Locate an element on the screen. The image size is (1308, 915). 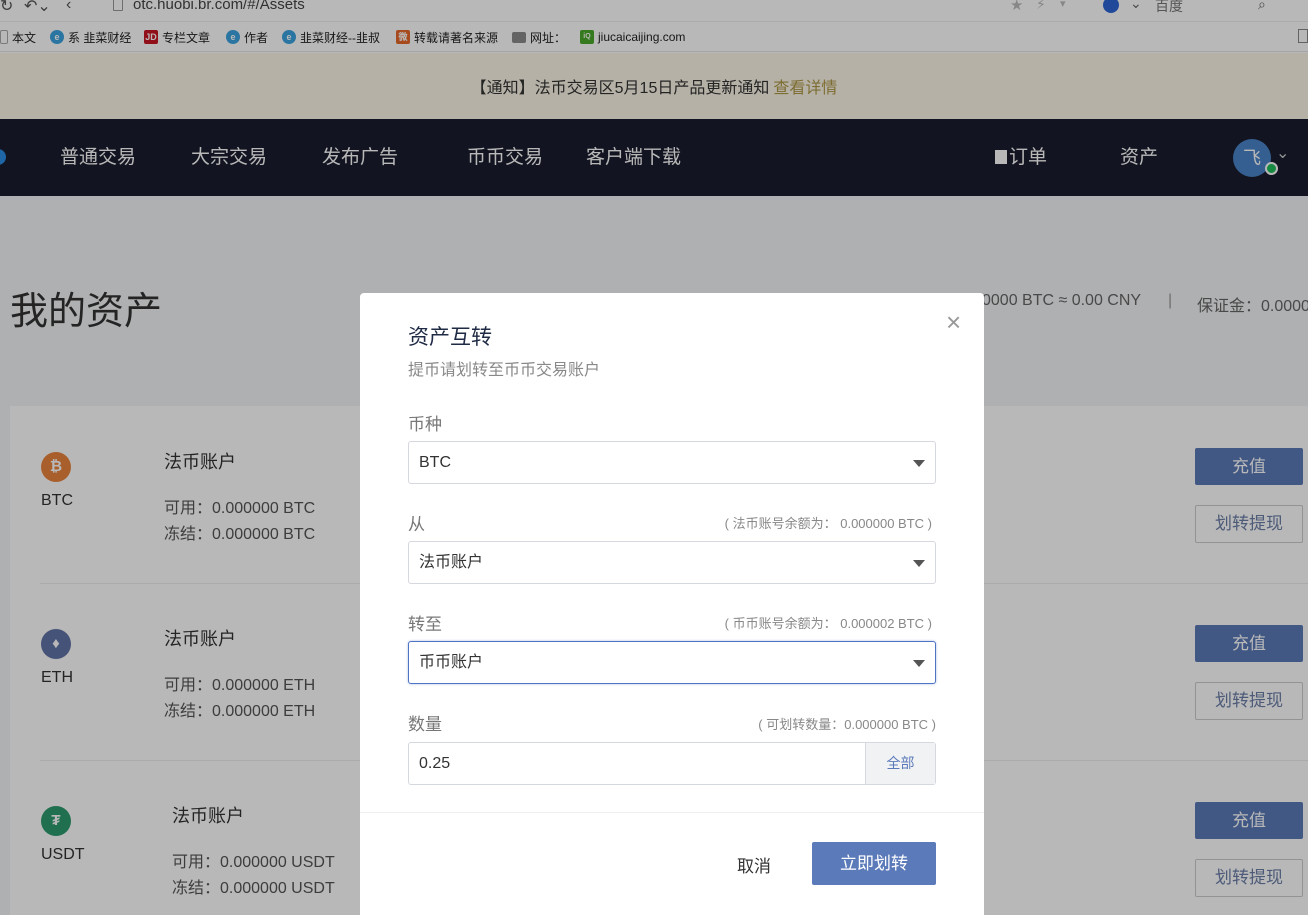
transferable-hint: ( 可划转数量：0.000000 BTC ) is located at coordinates (847, 724).